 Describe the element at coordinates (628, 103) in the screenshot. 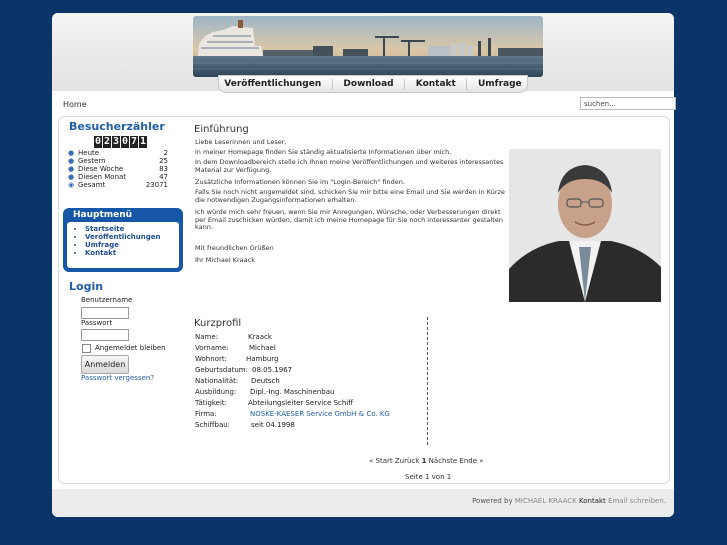

I see `search-input` at that location.